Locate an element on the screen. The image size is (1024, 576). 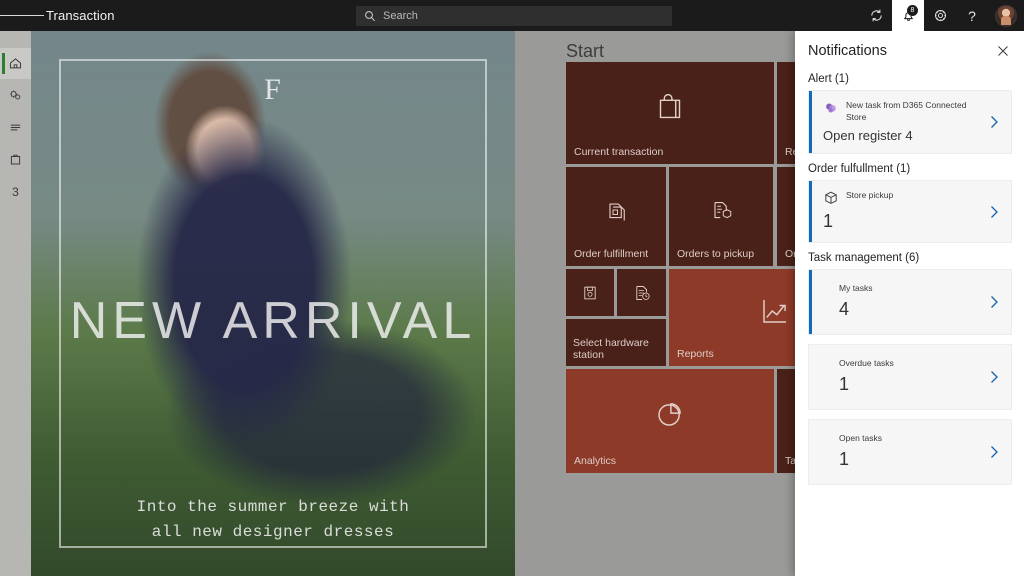
notification-card-open-tasks: Open tasks 1 is located at coordinates (910, 452).